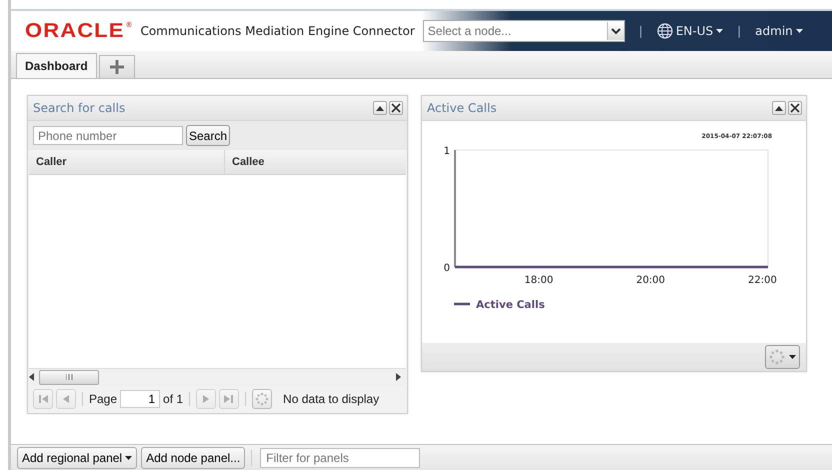 The image size is (832, 470). I want to click on legend-item: Active Calls, so click(499, 305).